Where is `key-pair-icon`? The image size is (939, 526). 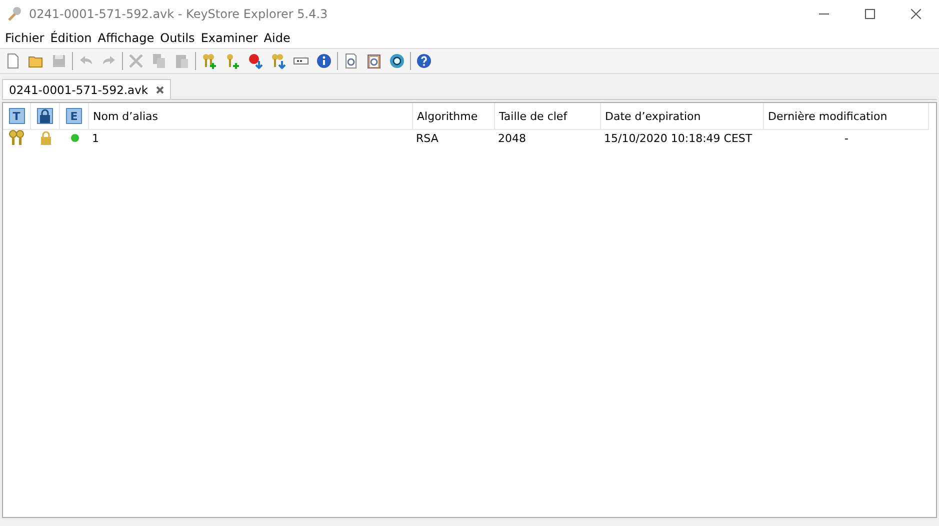
key-pair-icon is located at coordinates (17, 138).